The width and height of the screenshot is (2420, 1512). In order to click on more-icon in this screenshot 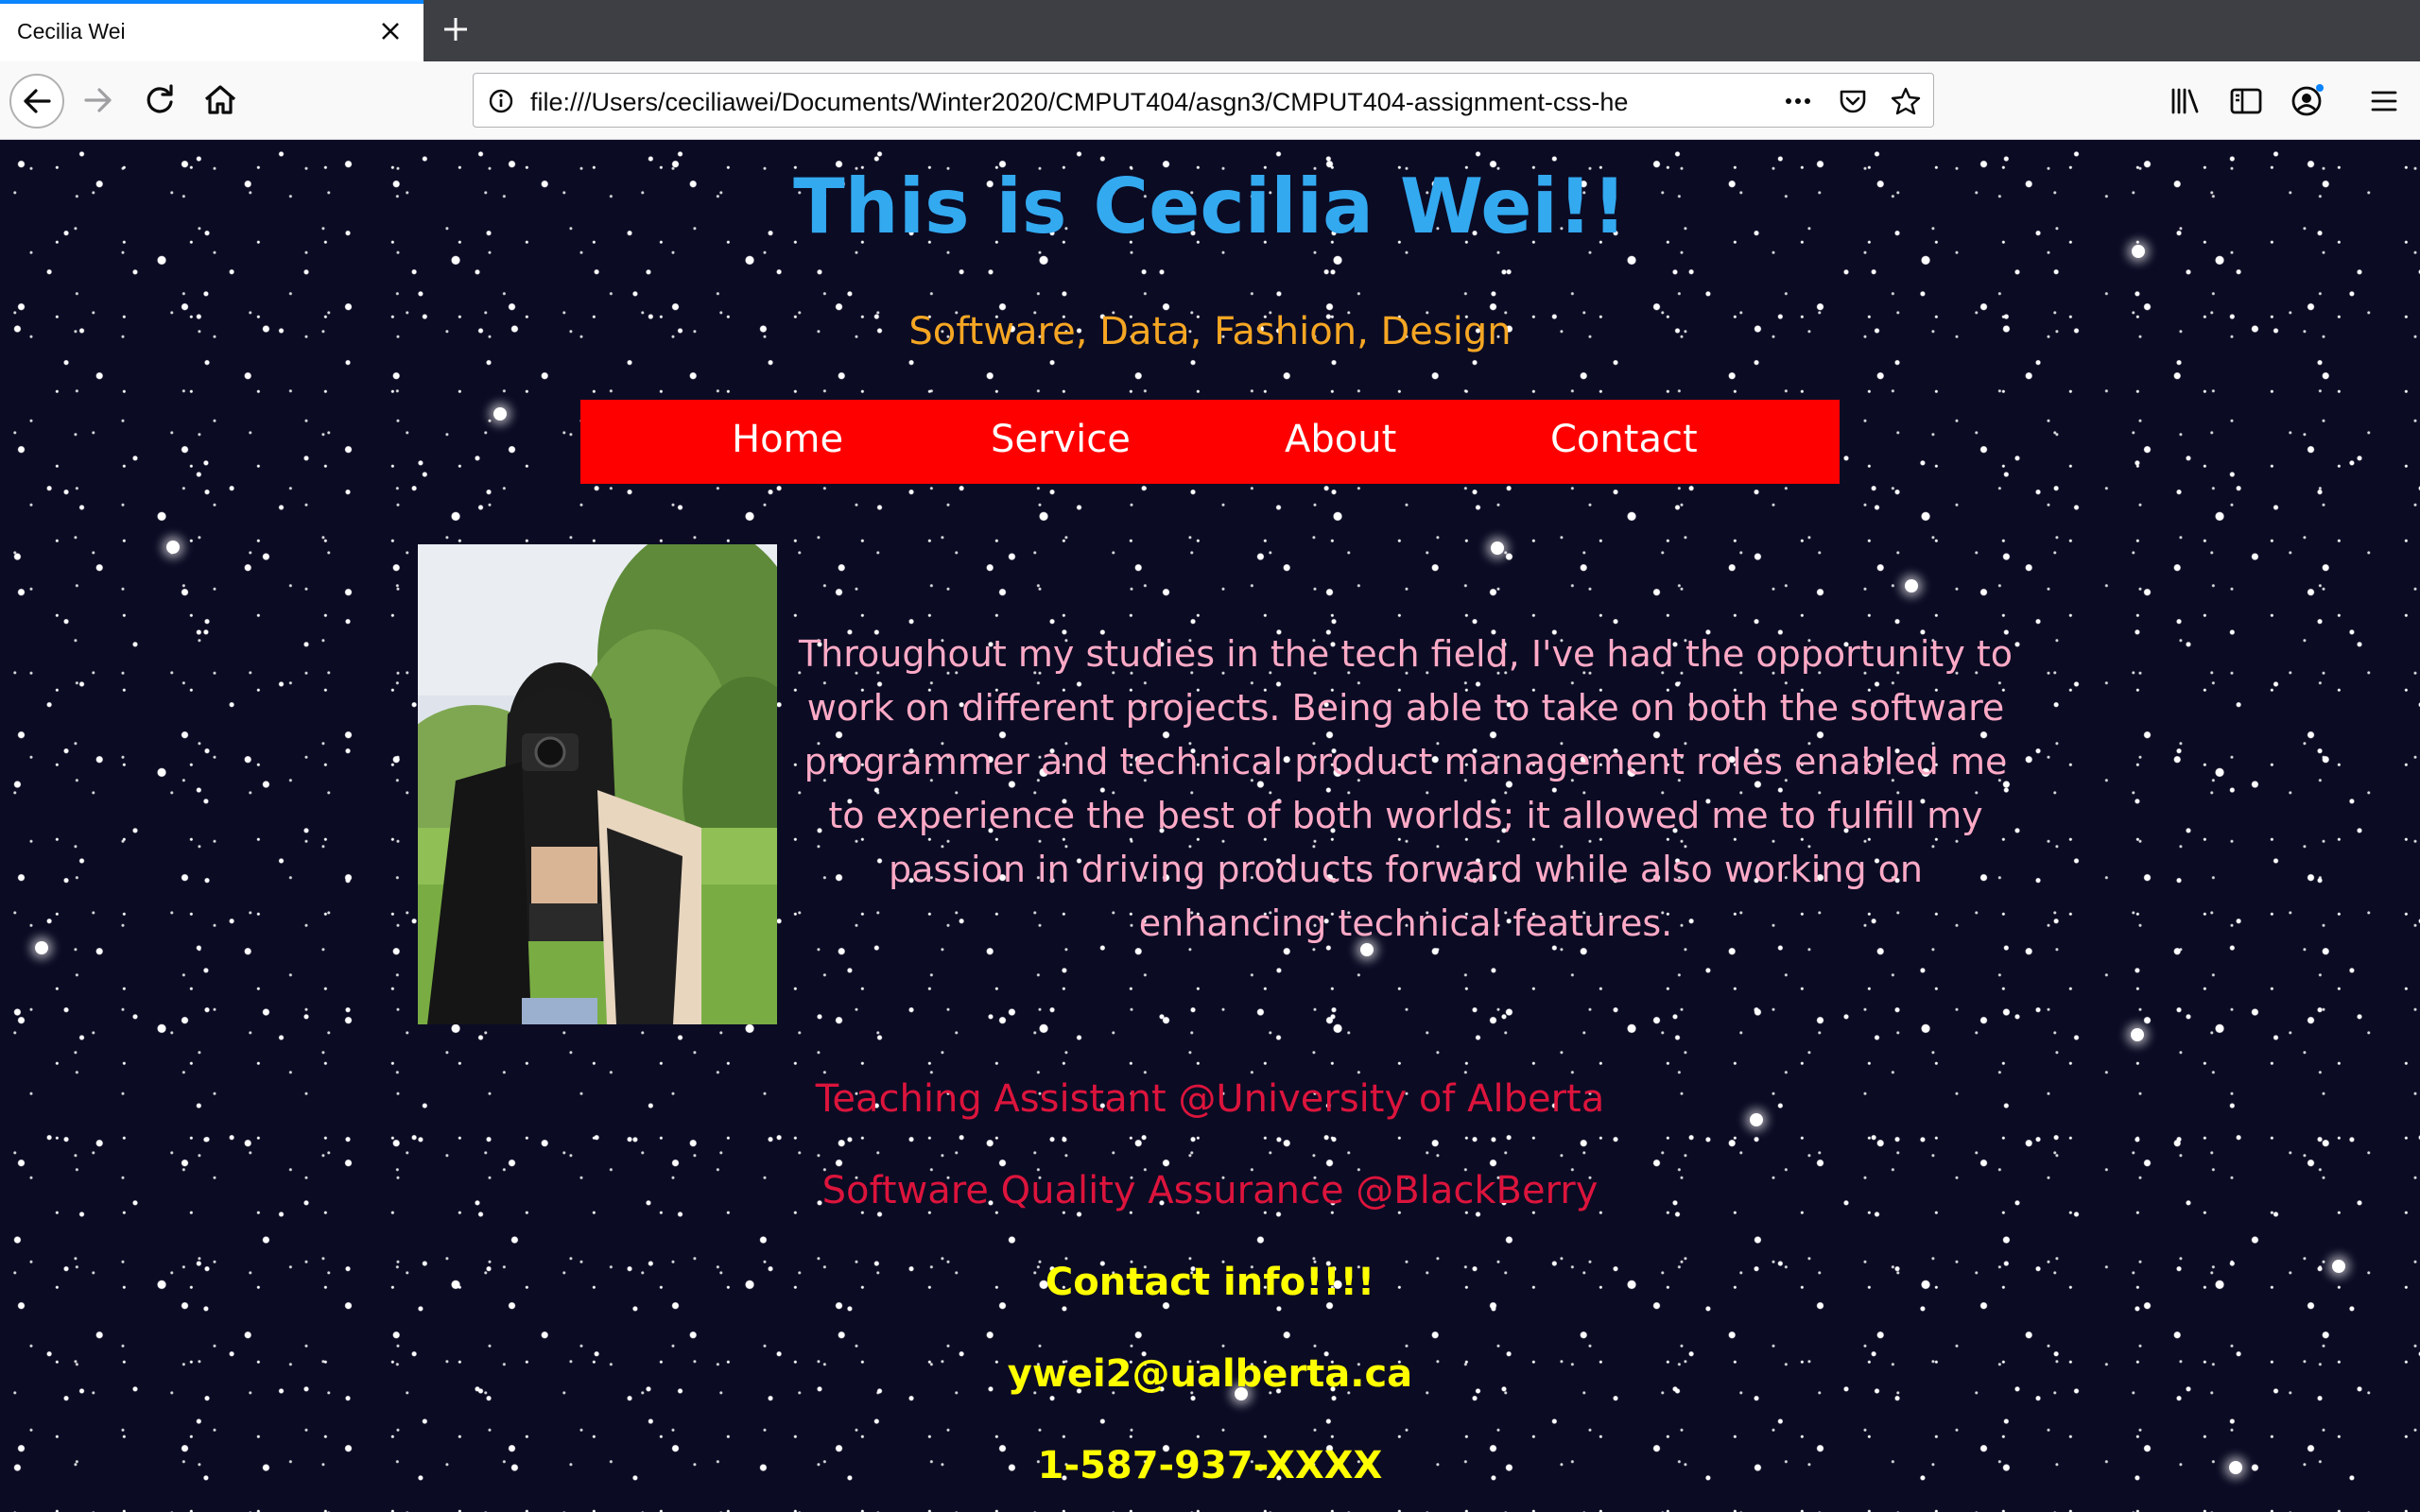, I will do `click(1798, 101)`.